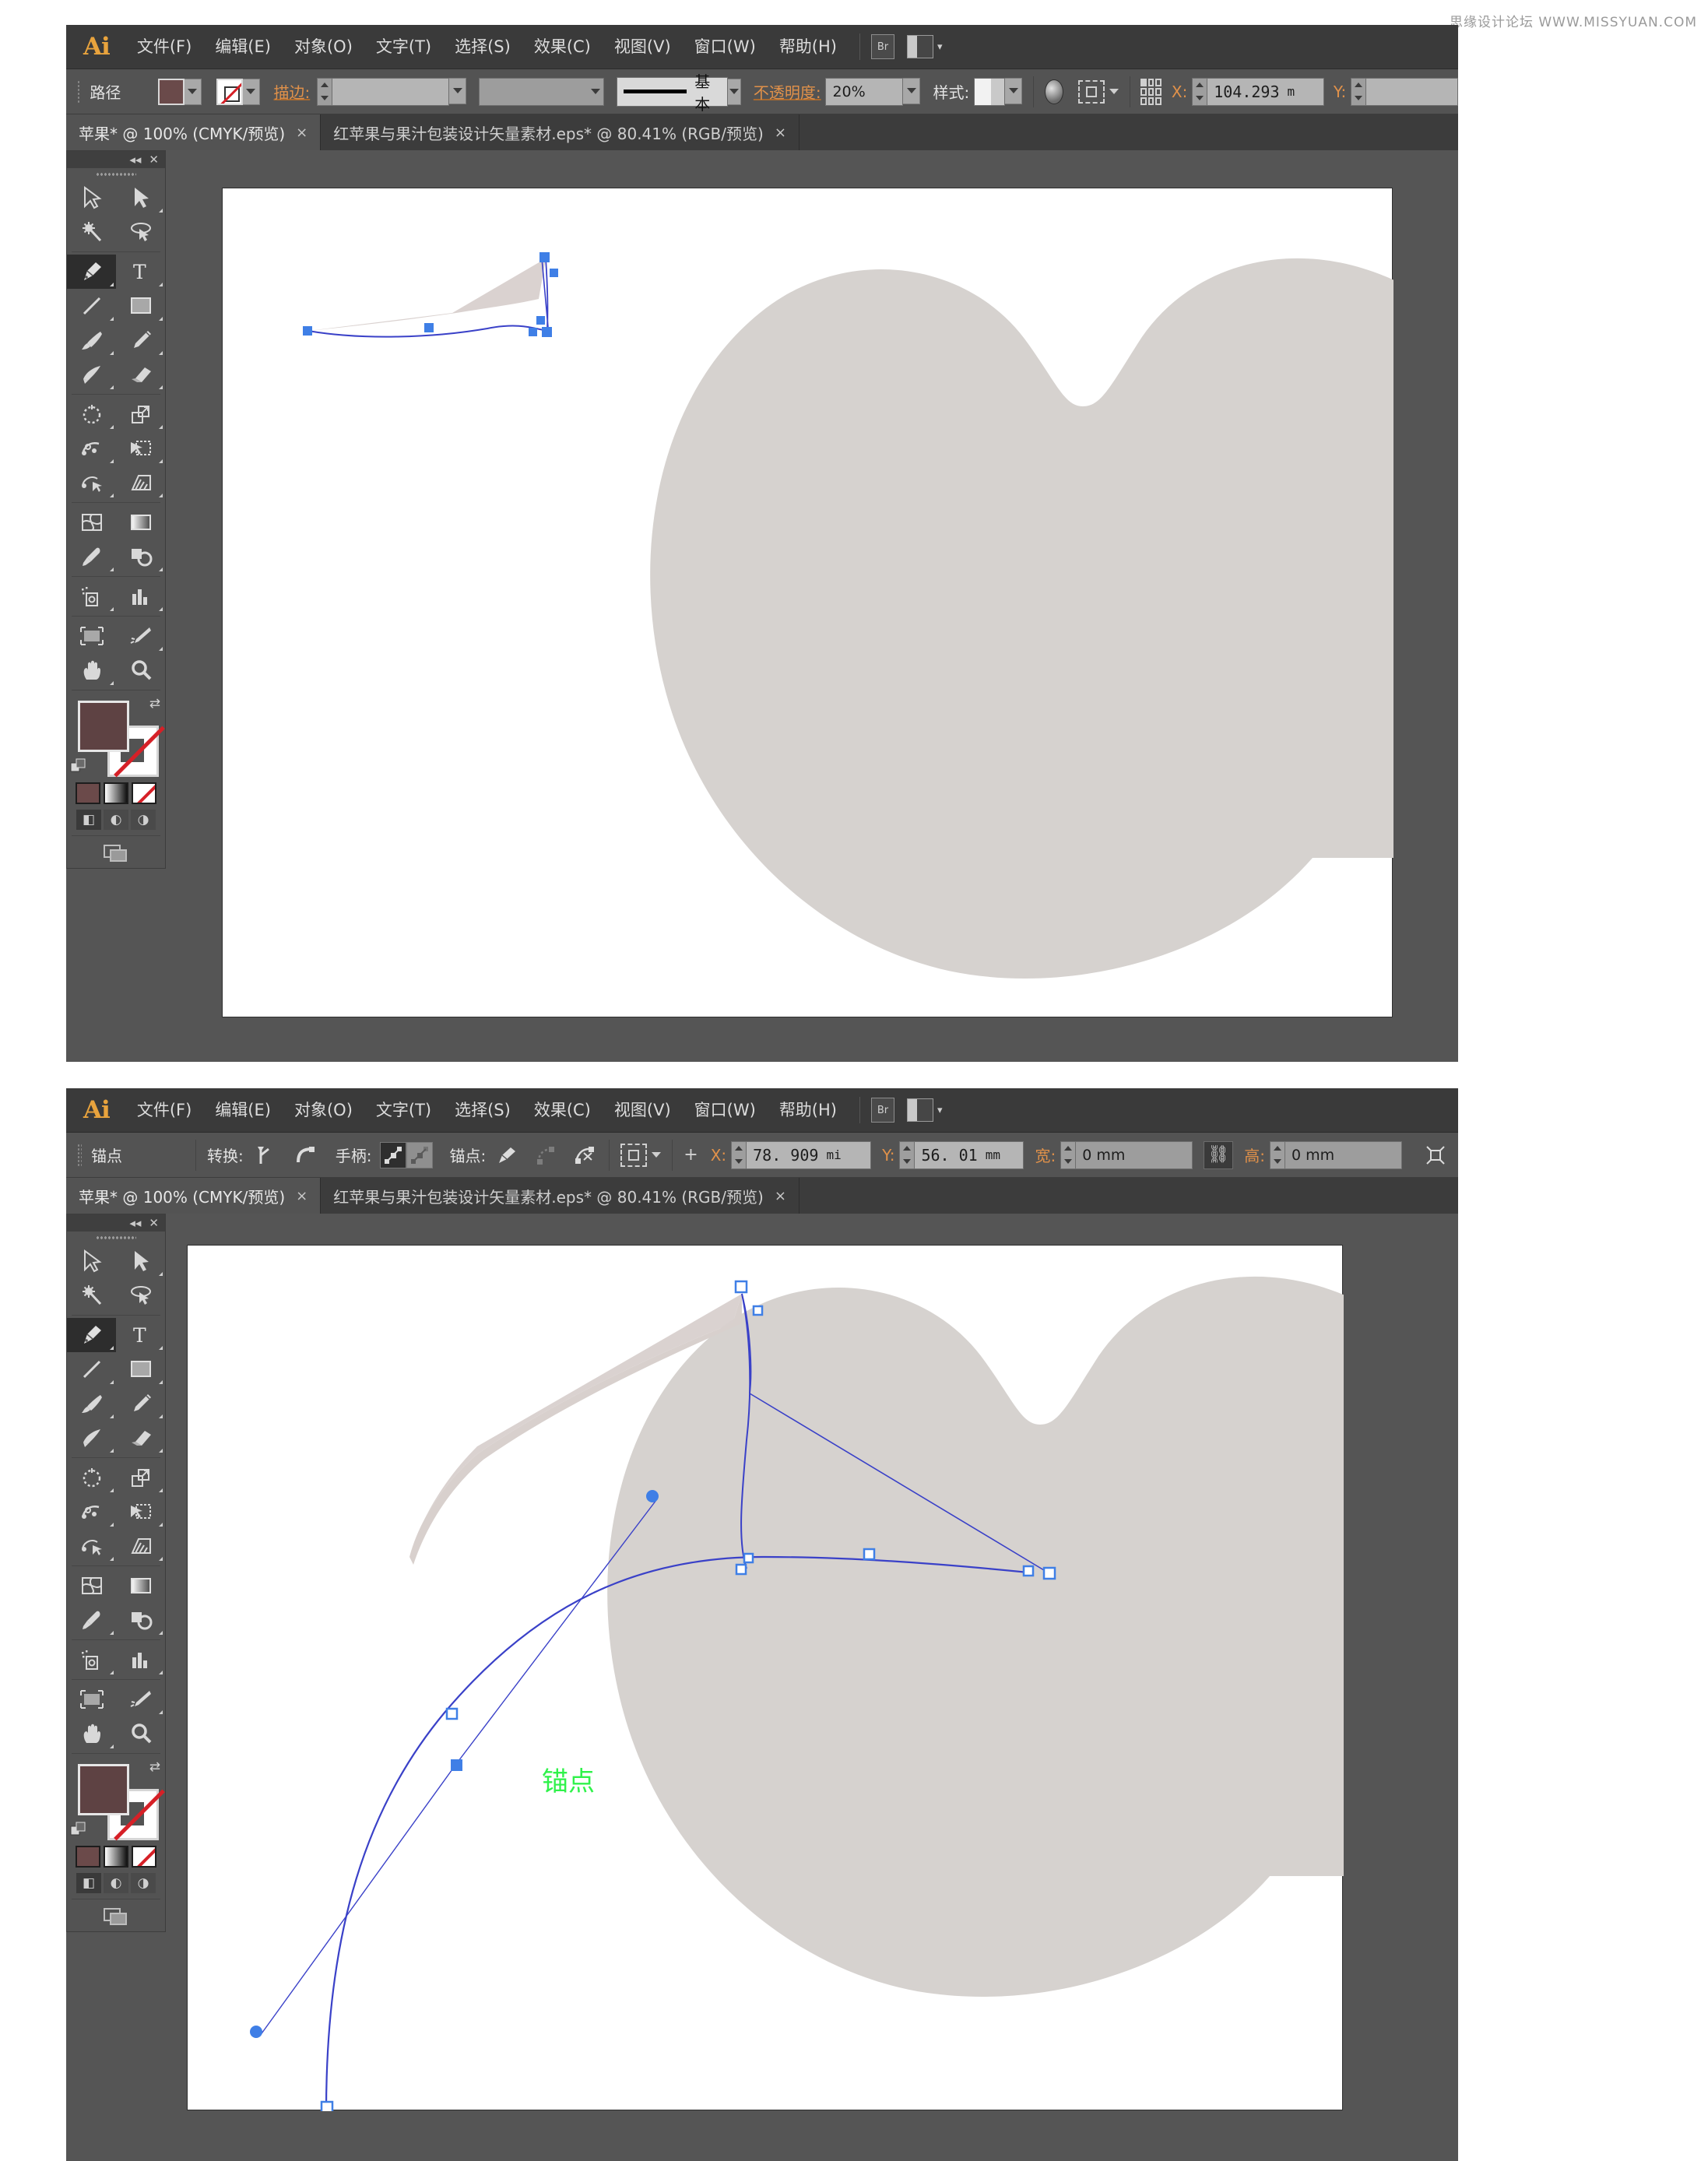 This screenshot has width=1708, height=2161. I want to click on menu-item-type: 文字(T), so click(403, 1110).